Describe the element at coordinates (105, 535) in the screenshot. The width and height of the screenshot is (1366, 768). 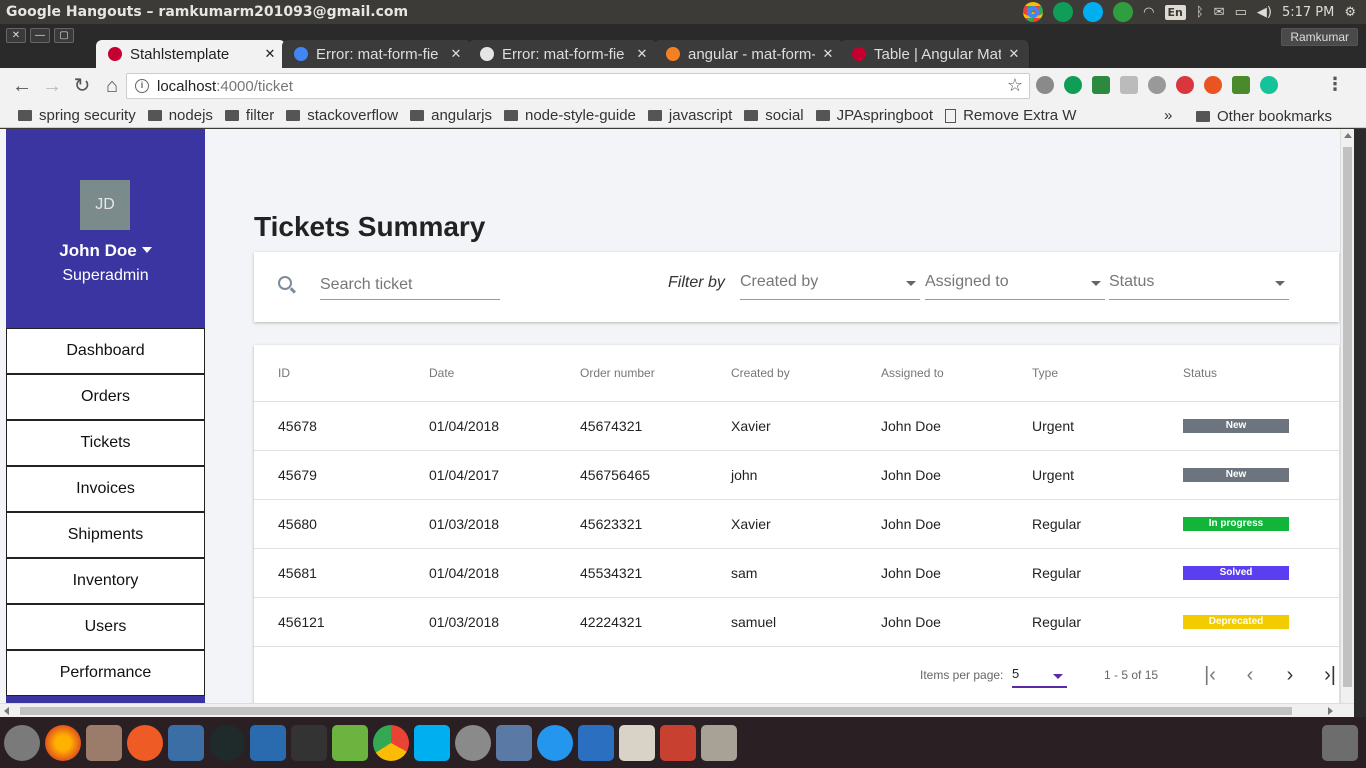
I see `sidebar-item-shipments: Shipments` at that location.